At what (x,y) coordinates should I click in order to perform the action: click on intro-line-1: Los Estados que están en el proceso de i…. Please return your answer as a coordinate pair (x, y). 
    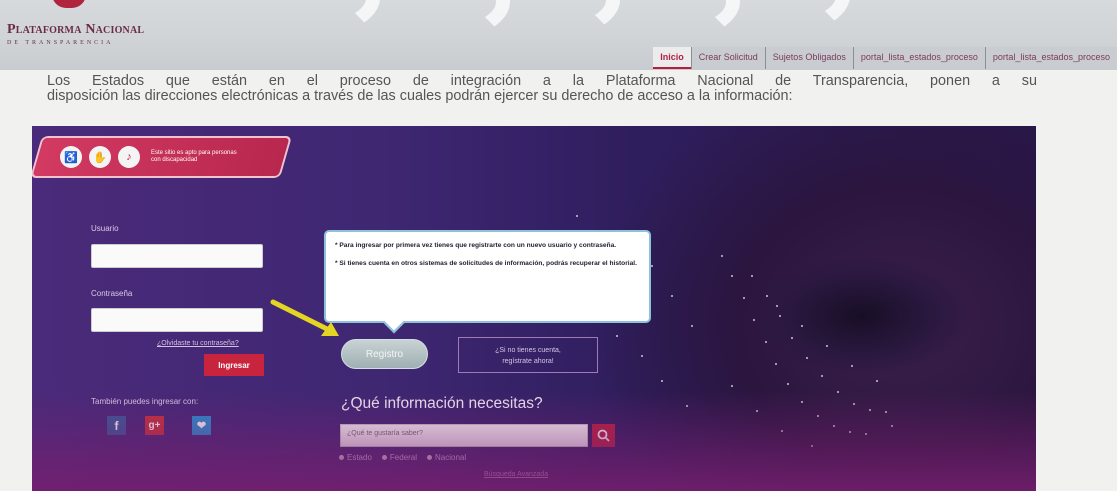
    Looking at the image, I should click on (542, 81).